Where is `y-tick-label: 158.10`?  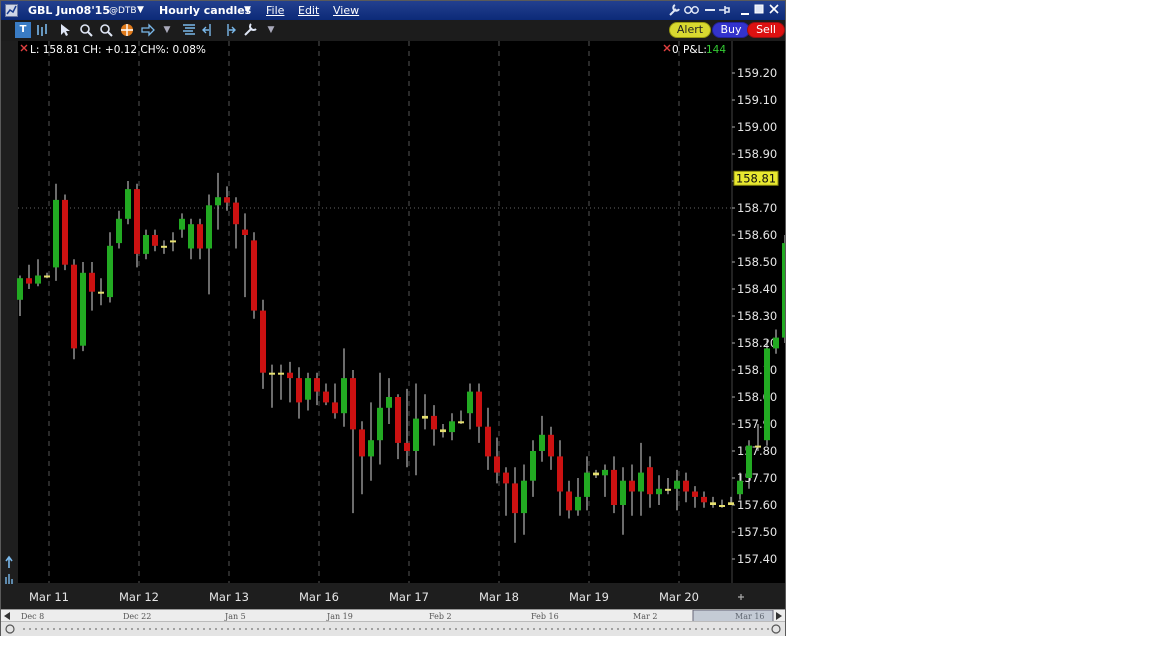
y-tick-label: 158.10 is located at coordinates (757, 370).